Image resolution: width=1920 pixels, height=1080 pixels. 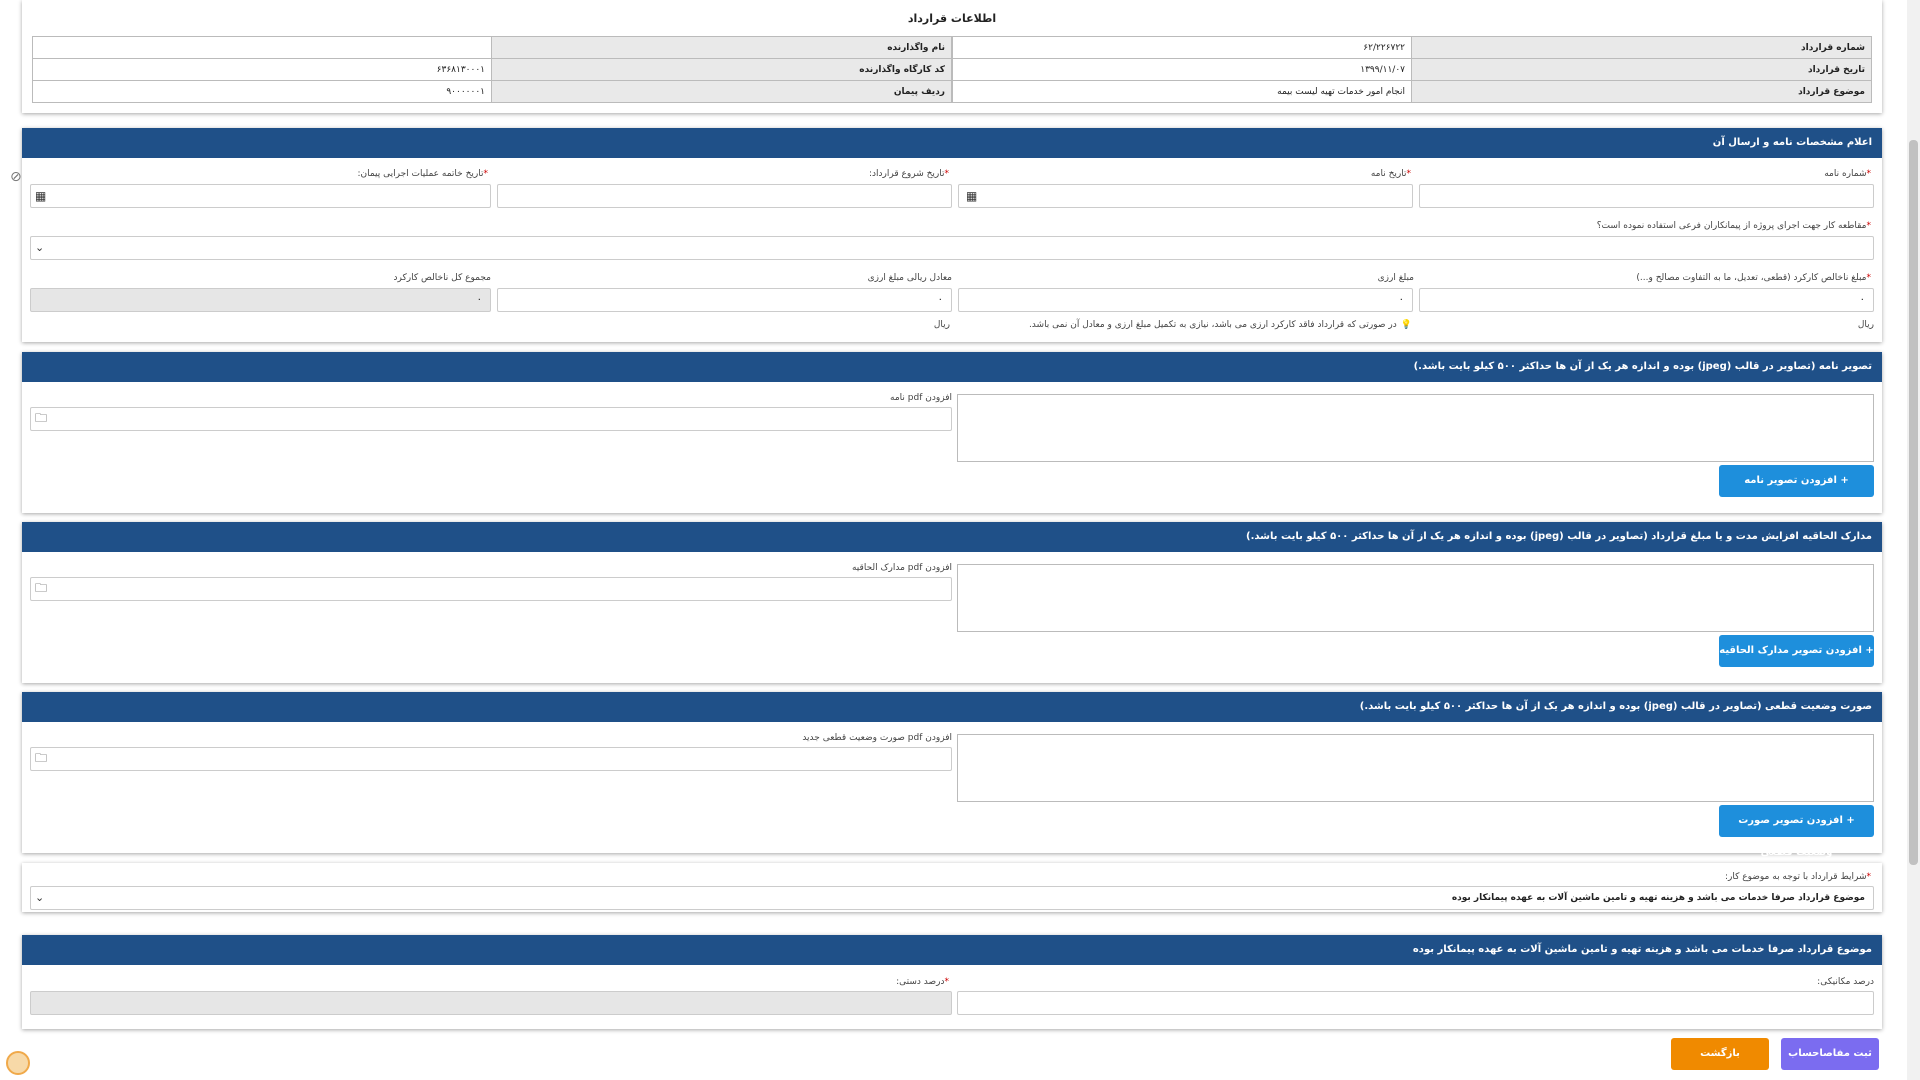 I want to click on contract-info-title: اطلاعات قرارداد, so click(x=952, y=18).